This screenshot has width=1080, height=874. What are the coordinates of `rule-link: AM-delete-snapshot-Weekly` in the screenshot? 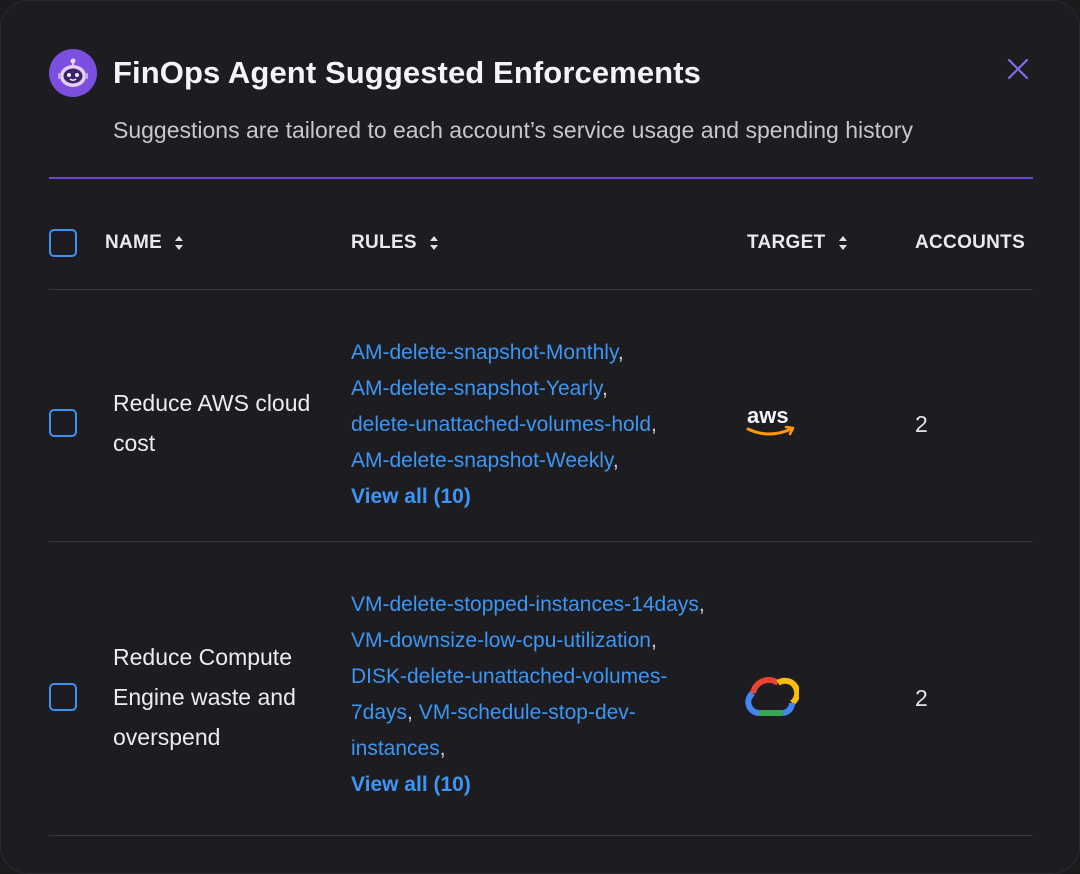 It's located at (482, 460).